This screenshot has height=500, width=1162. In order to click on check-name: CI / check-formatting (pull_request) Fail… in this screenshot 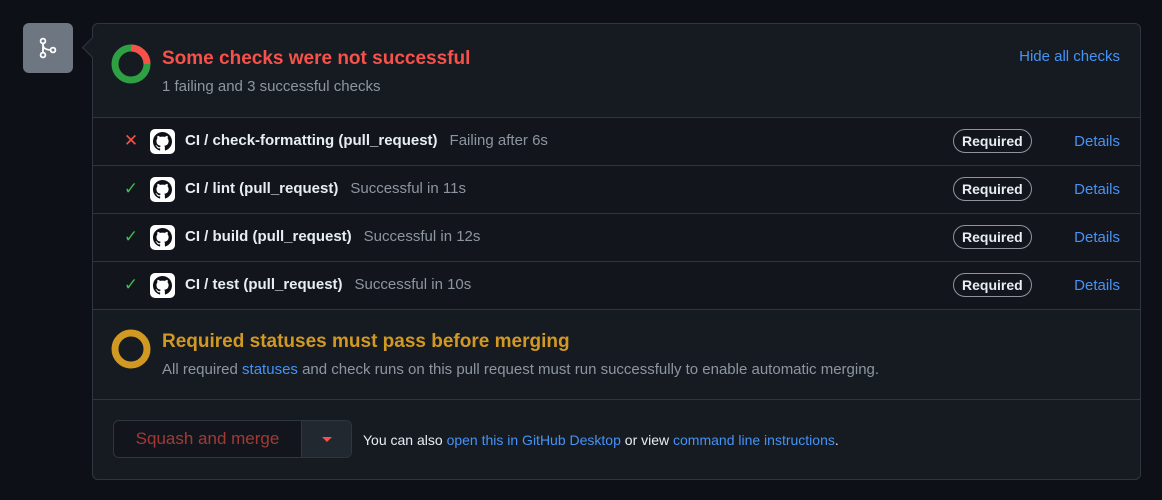, I will do `click(366, 140)`.